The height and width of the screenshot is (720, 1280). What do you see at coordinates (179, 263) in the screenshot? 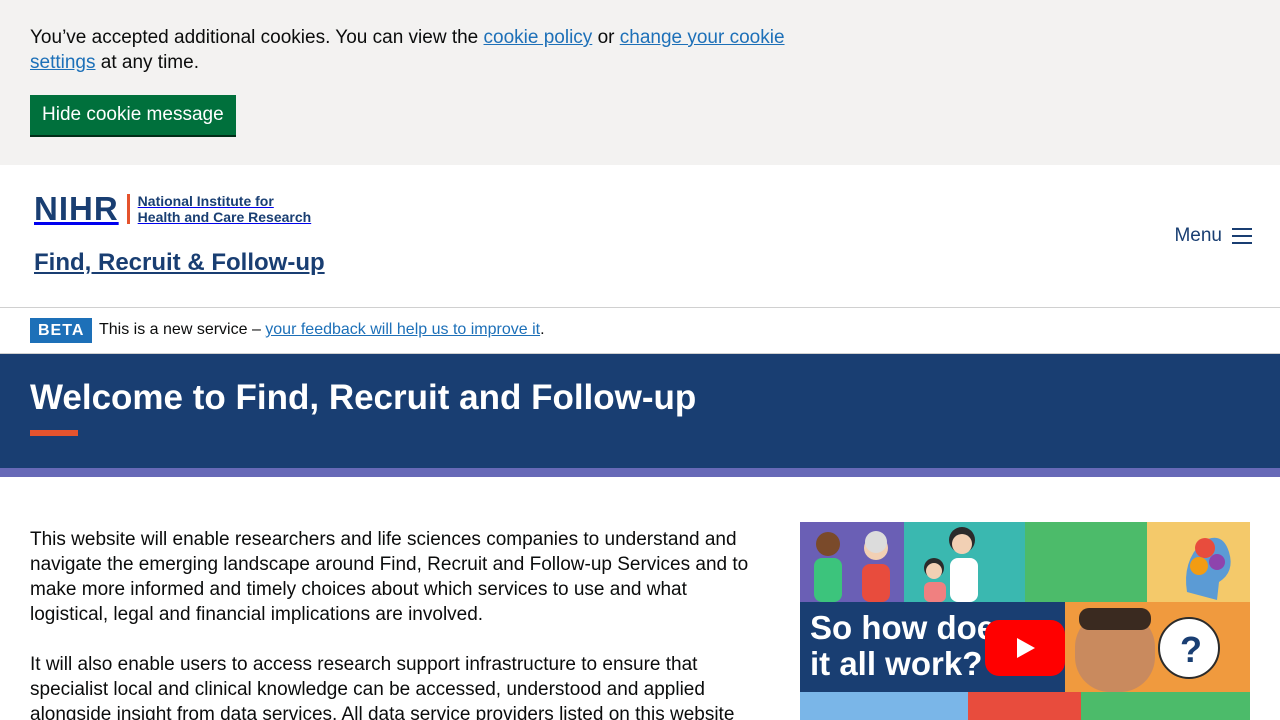
I see `service-name-link: Find, Recruit & Follow-up` at bounding box center [179, 263].